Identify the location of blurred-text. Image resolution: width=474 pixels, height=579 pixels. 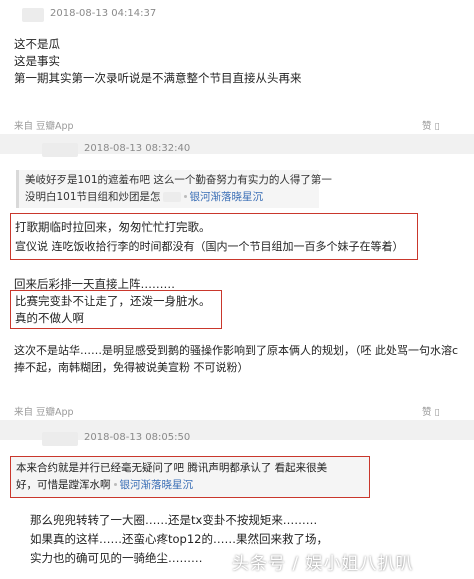
(171, 197).